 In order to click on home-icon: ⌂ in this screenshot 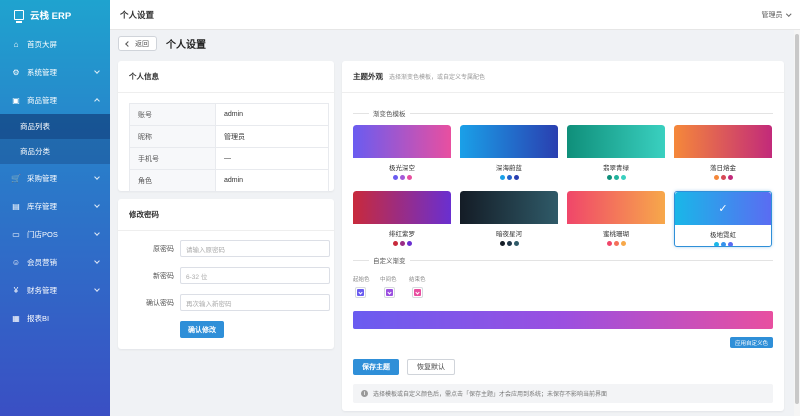, I will do `click(16, 44)`.